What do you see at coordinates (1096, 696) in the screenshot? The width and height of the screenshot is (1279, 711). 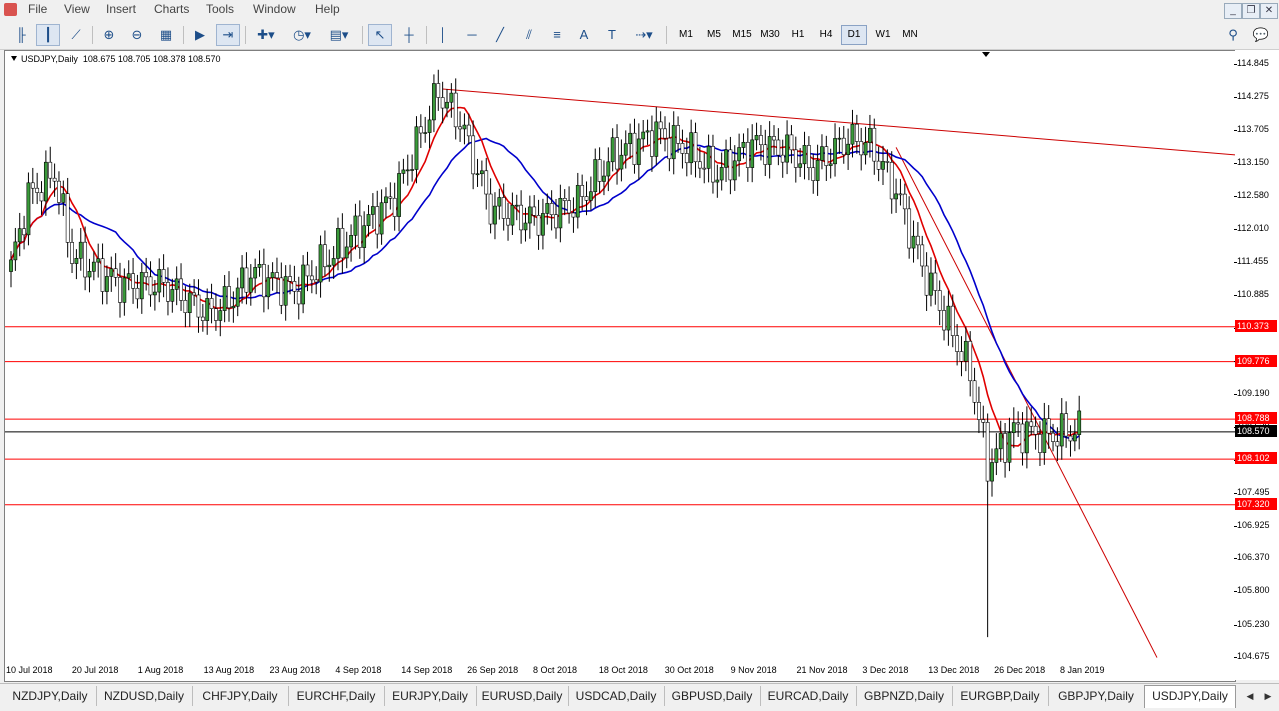 I see `symbol-tab: GBPJPY,Daily` at bounding box center [1096, 696].